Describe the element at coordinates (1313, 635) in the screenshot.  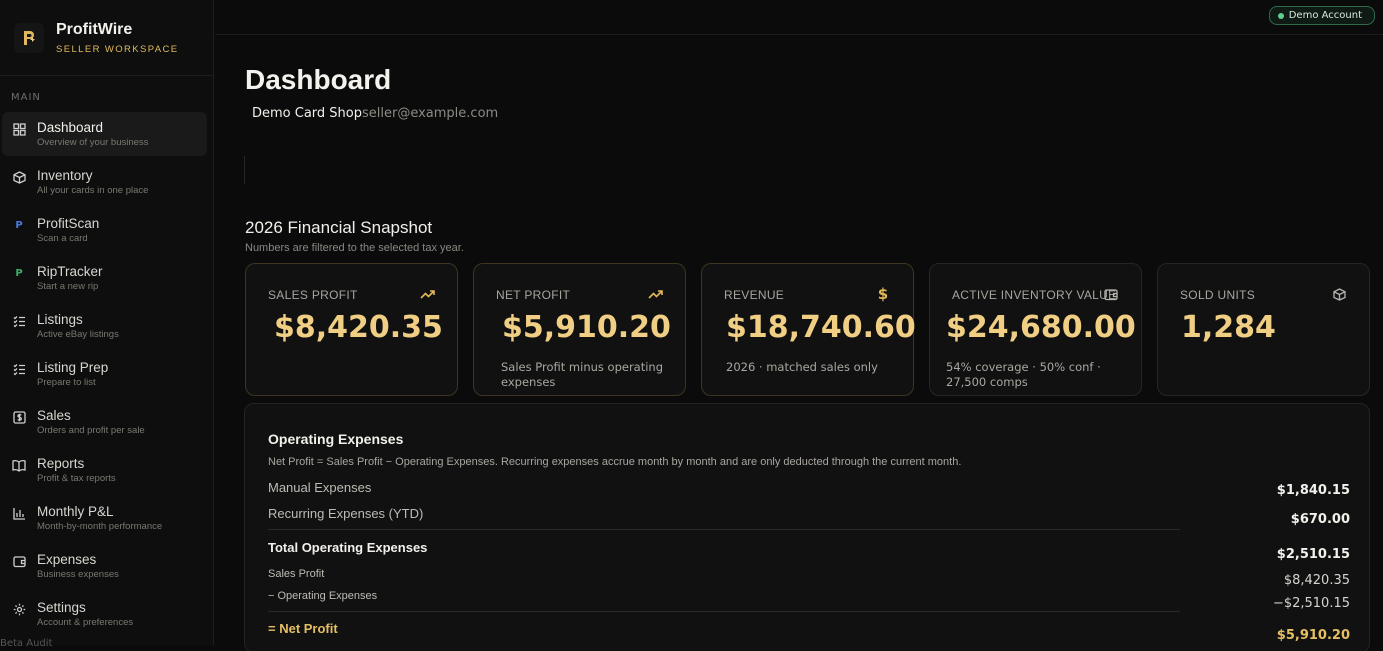
I see `net-profit-value: $5,910.20` at that location.